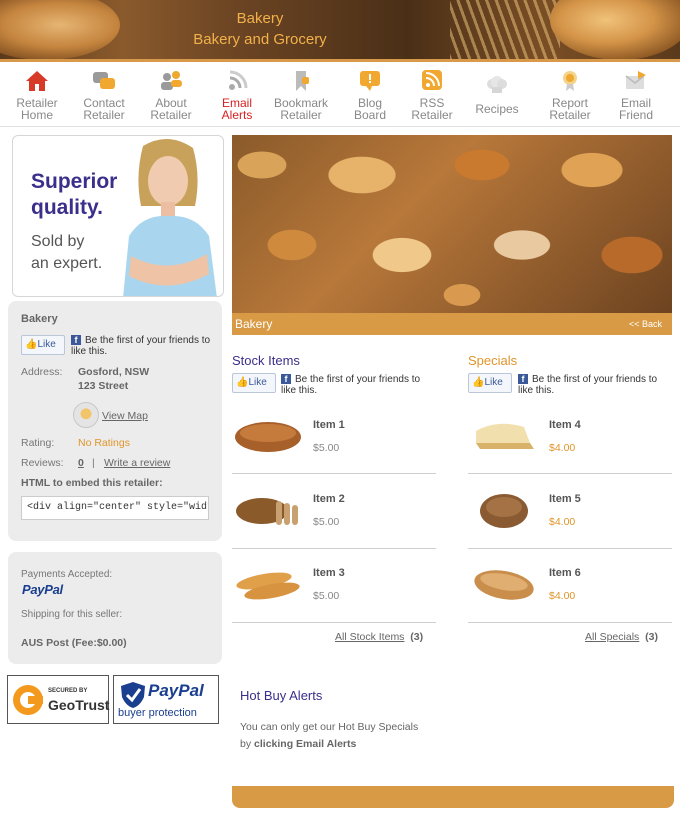  Describe the element at coordinates (565, 499) in the screenshot. I see `product-name: Item 5` at that location.